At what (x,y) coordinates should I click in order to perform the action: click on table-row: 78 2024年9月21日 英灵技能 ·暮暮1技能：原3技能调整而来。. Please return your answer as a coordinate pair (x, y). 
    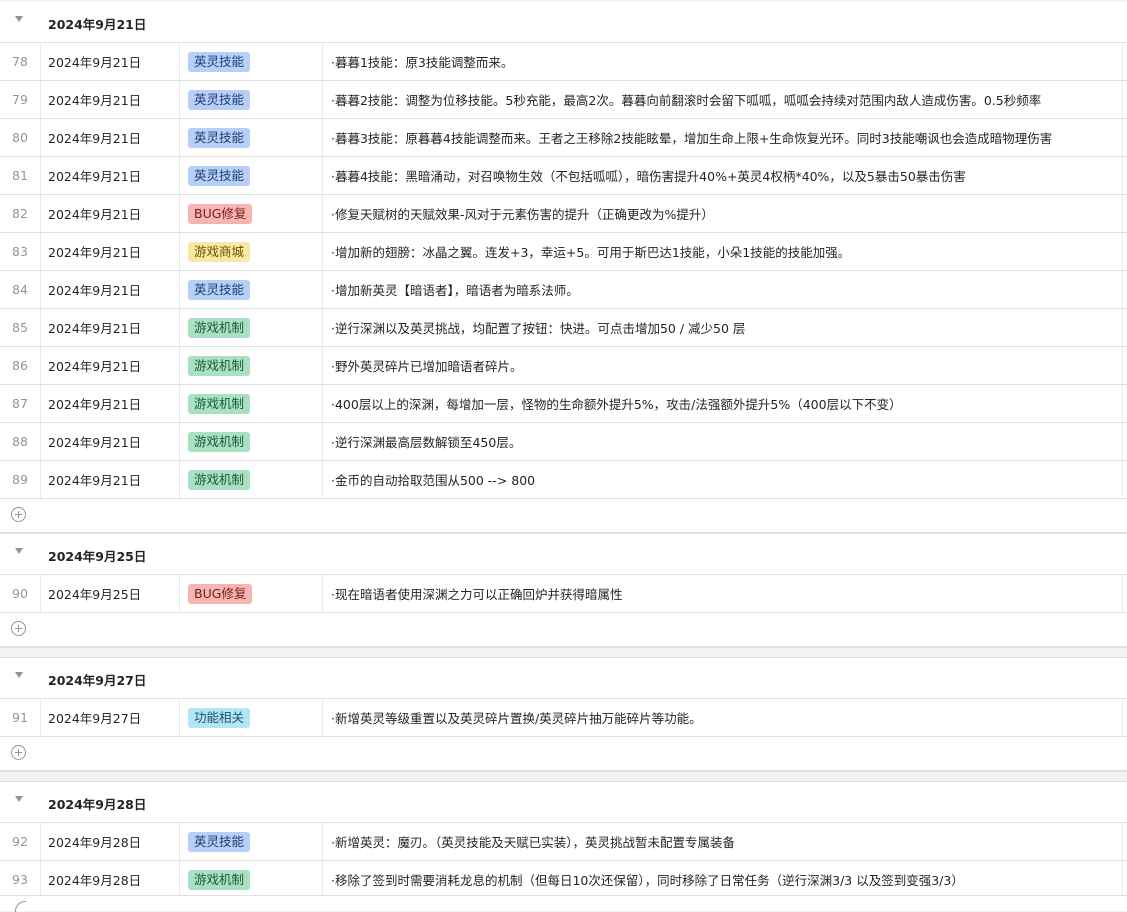
    Looking at the image, I should click on (563, 62).